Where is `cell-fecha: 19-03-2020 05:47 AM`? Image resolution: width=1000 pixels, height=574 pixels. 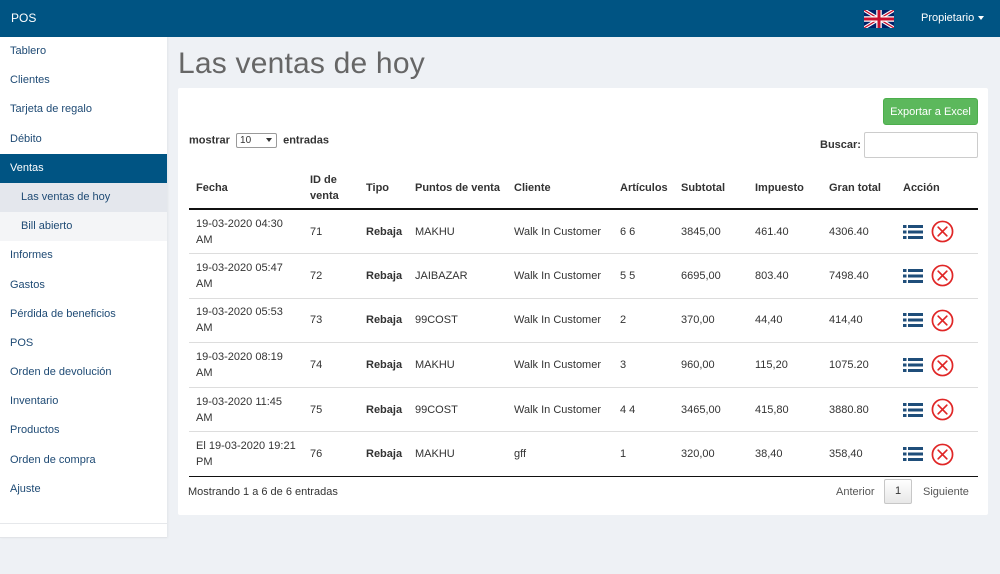
cell-fecha: 19-03-2020 05:47 AM is located at coordinates (246, 276).